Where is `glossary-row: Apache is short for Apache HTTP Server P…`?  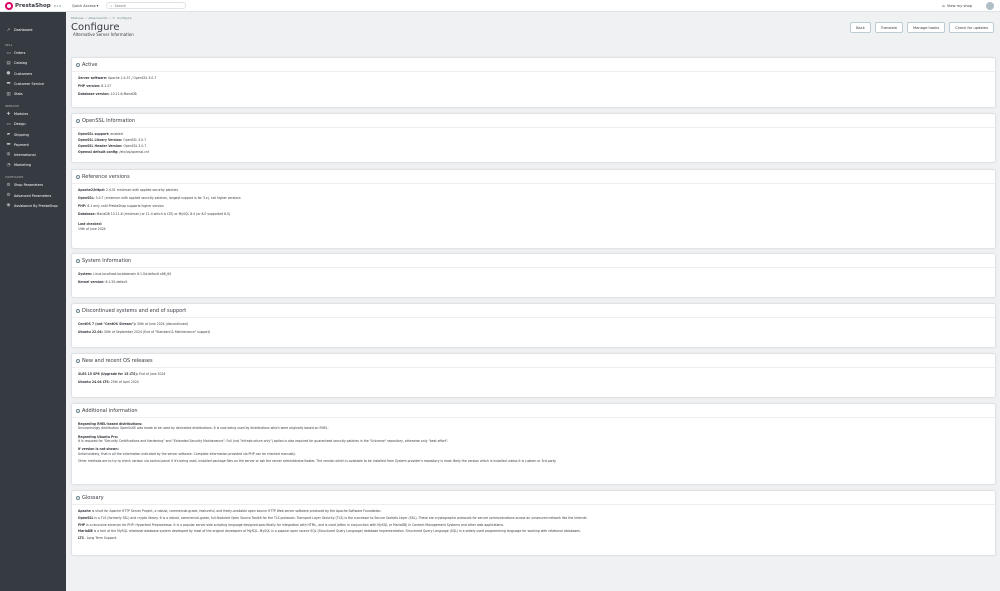 glossary-row: Apache is short for Apache HTTP Server P… is located at coordinates (533, 511).